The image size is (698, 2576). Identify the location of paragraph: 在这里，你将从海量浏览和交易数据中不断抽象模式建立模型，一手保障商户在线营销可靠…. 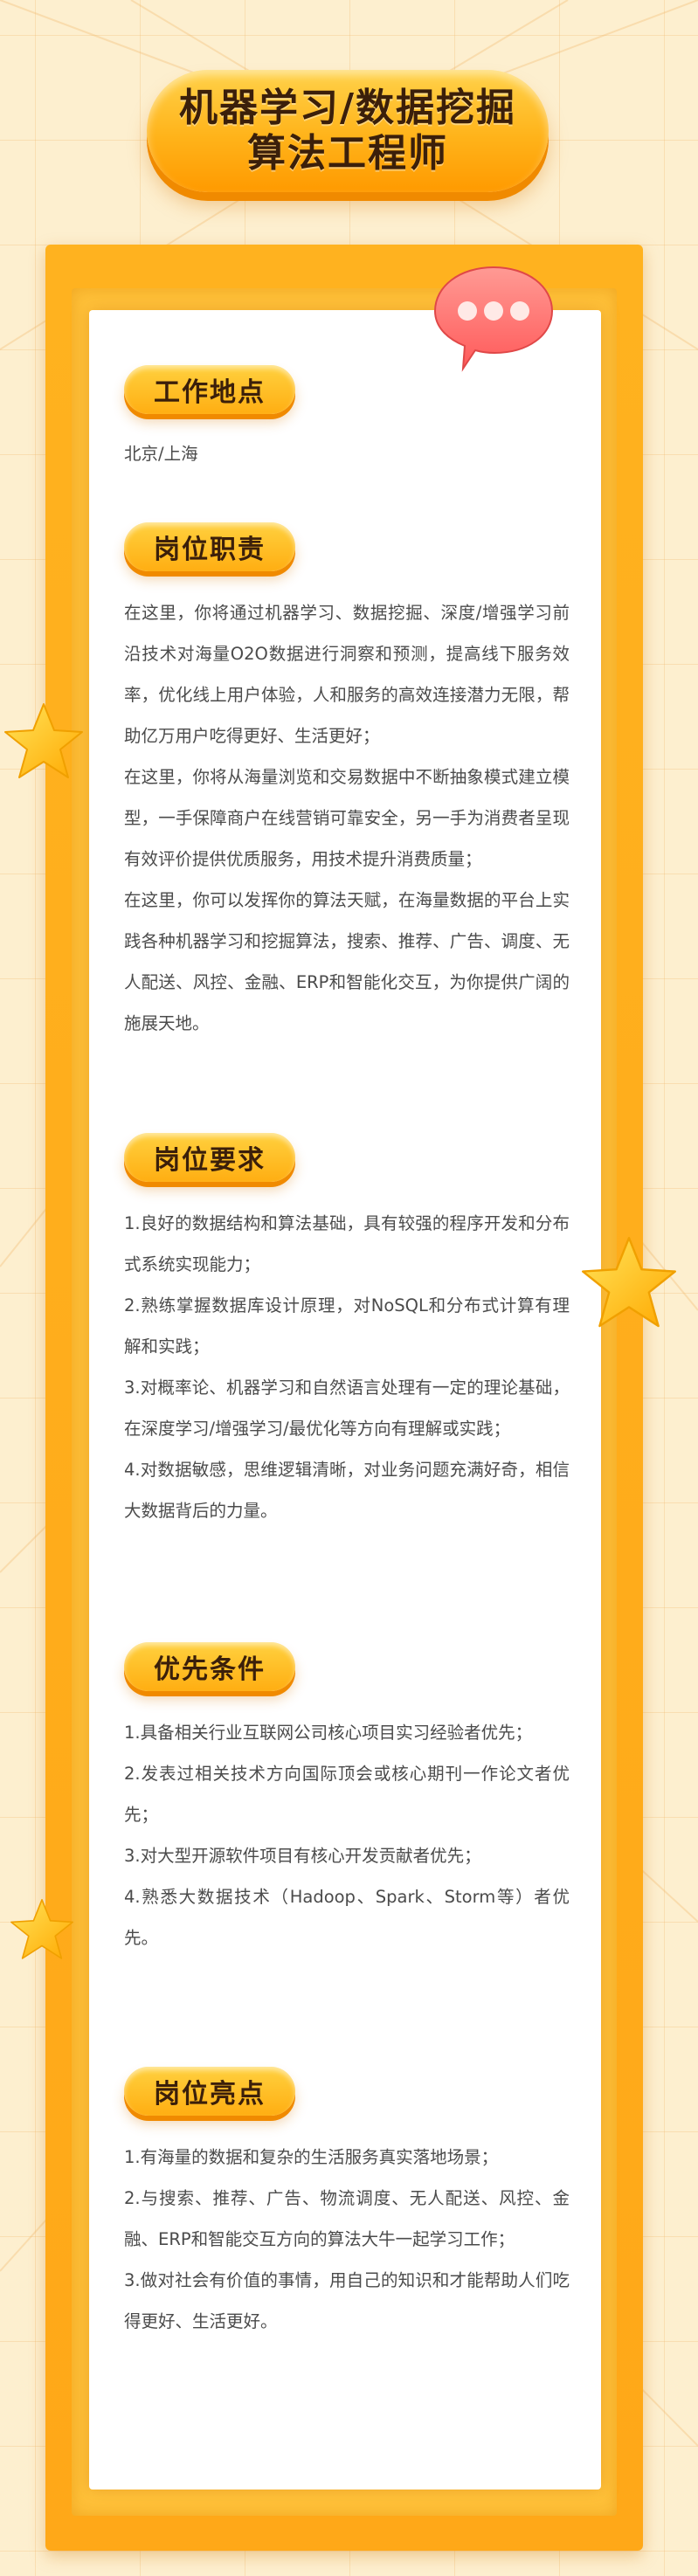
(347, 818).